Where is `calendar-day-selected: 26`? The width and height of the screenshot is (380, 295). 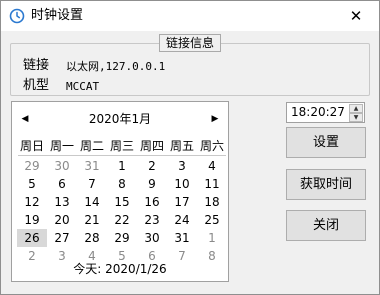
calendar-day-selected: 26 is located at coordinates (32, 238).